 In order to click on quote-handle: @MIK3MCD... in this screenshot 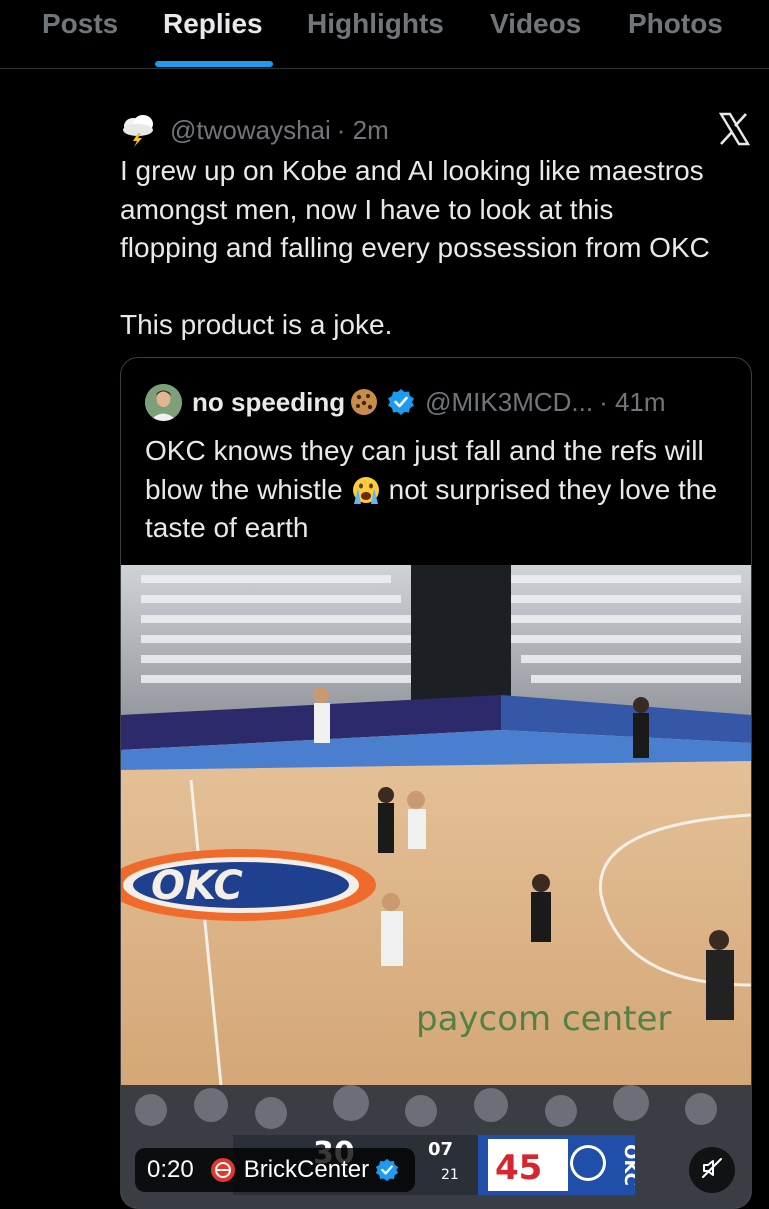, I will do `click(509, 402)`.